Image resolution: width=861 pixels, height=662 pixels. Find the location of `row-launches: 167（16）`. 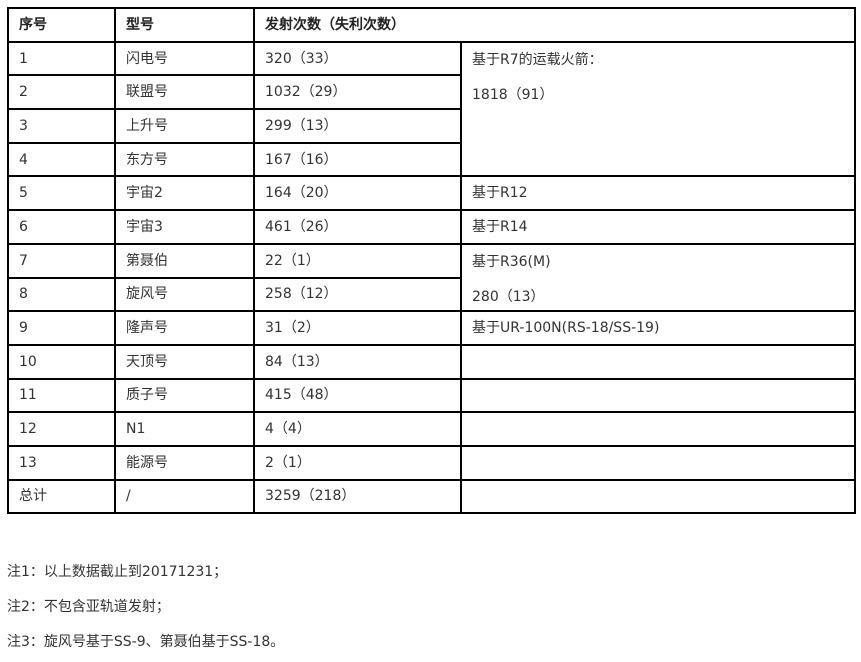

row-launches: 167（16） is located at coordinates (357, 159).